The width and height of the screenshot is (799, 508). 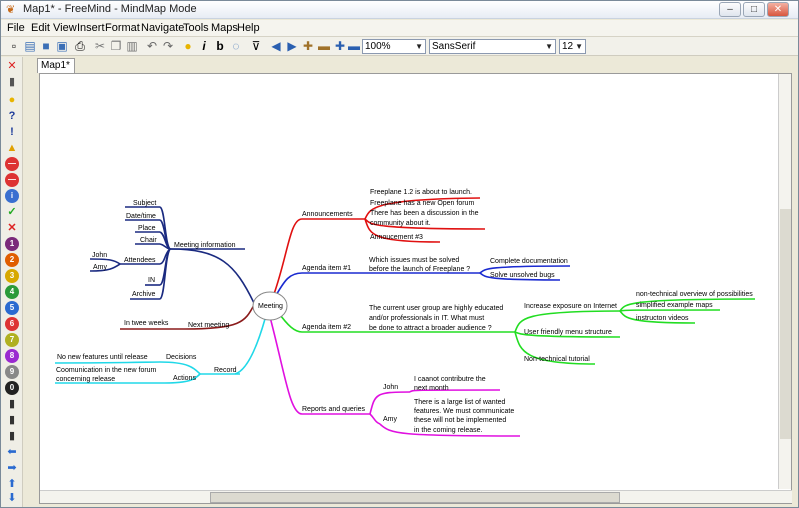 I want to click on open-file-icon: ▤, so click(x=30, y=46).